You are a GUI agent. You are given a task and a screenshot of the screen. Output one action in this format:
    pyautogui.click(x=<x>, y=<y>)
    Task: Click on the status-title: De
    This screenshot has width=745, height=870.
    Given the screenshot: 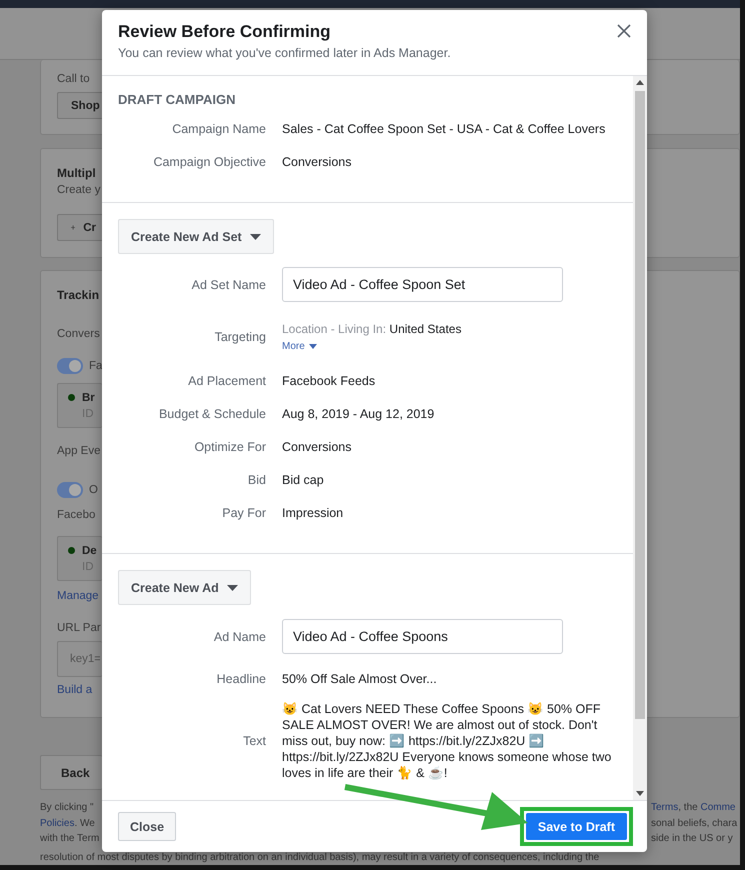 What is the action you would take?
    pyautogui.click(x=90, y=551)
    